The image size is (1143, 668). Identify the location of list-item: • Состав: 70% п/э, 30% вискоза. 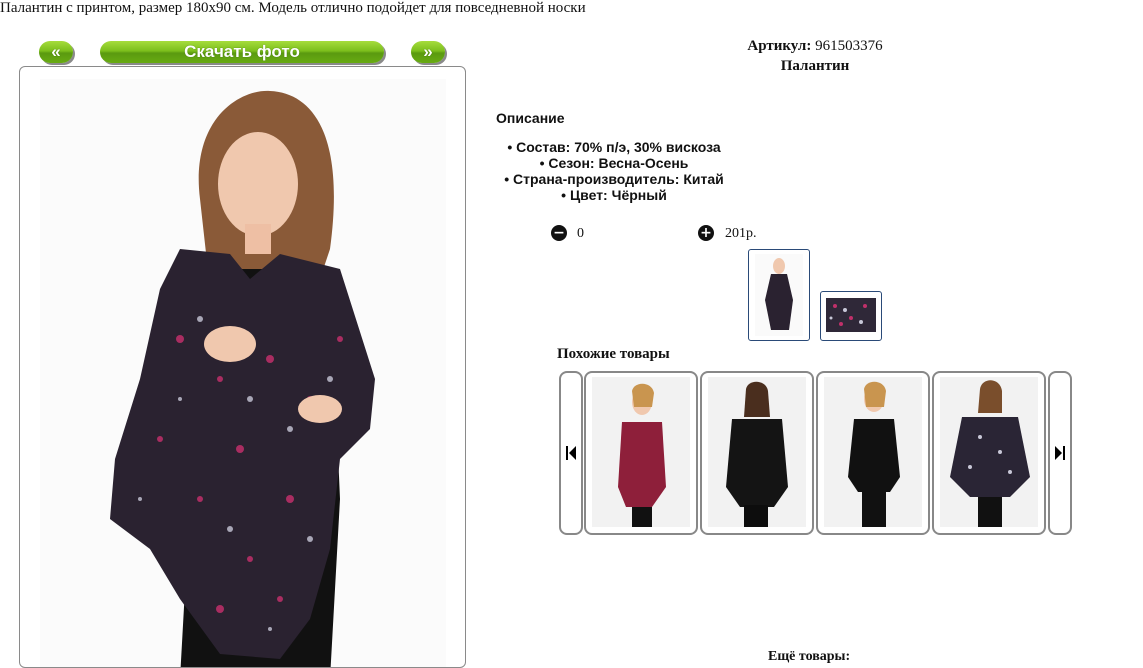
(614, 147).